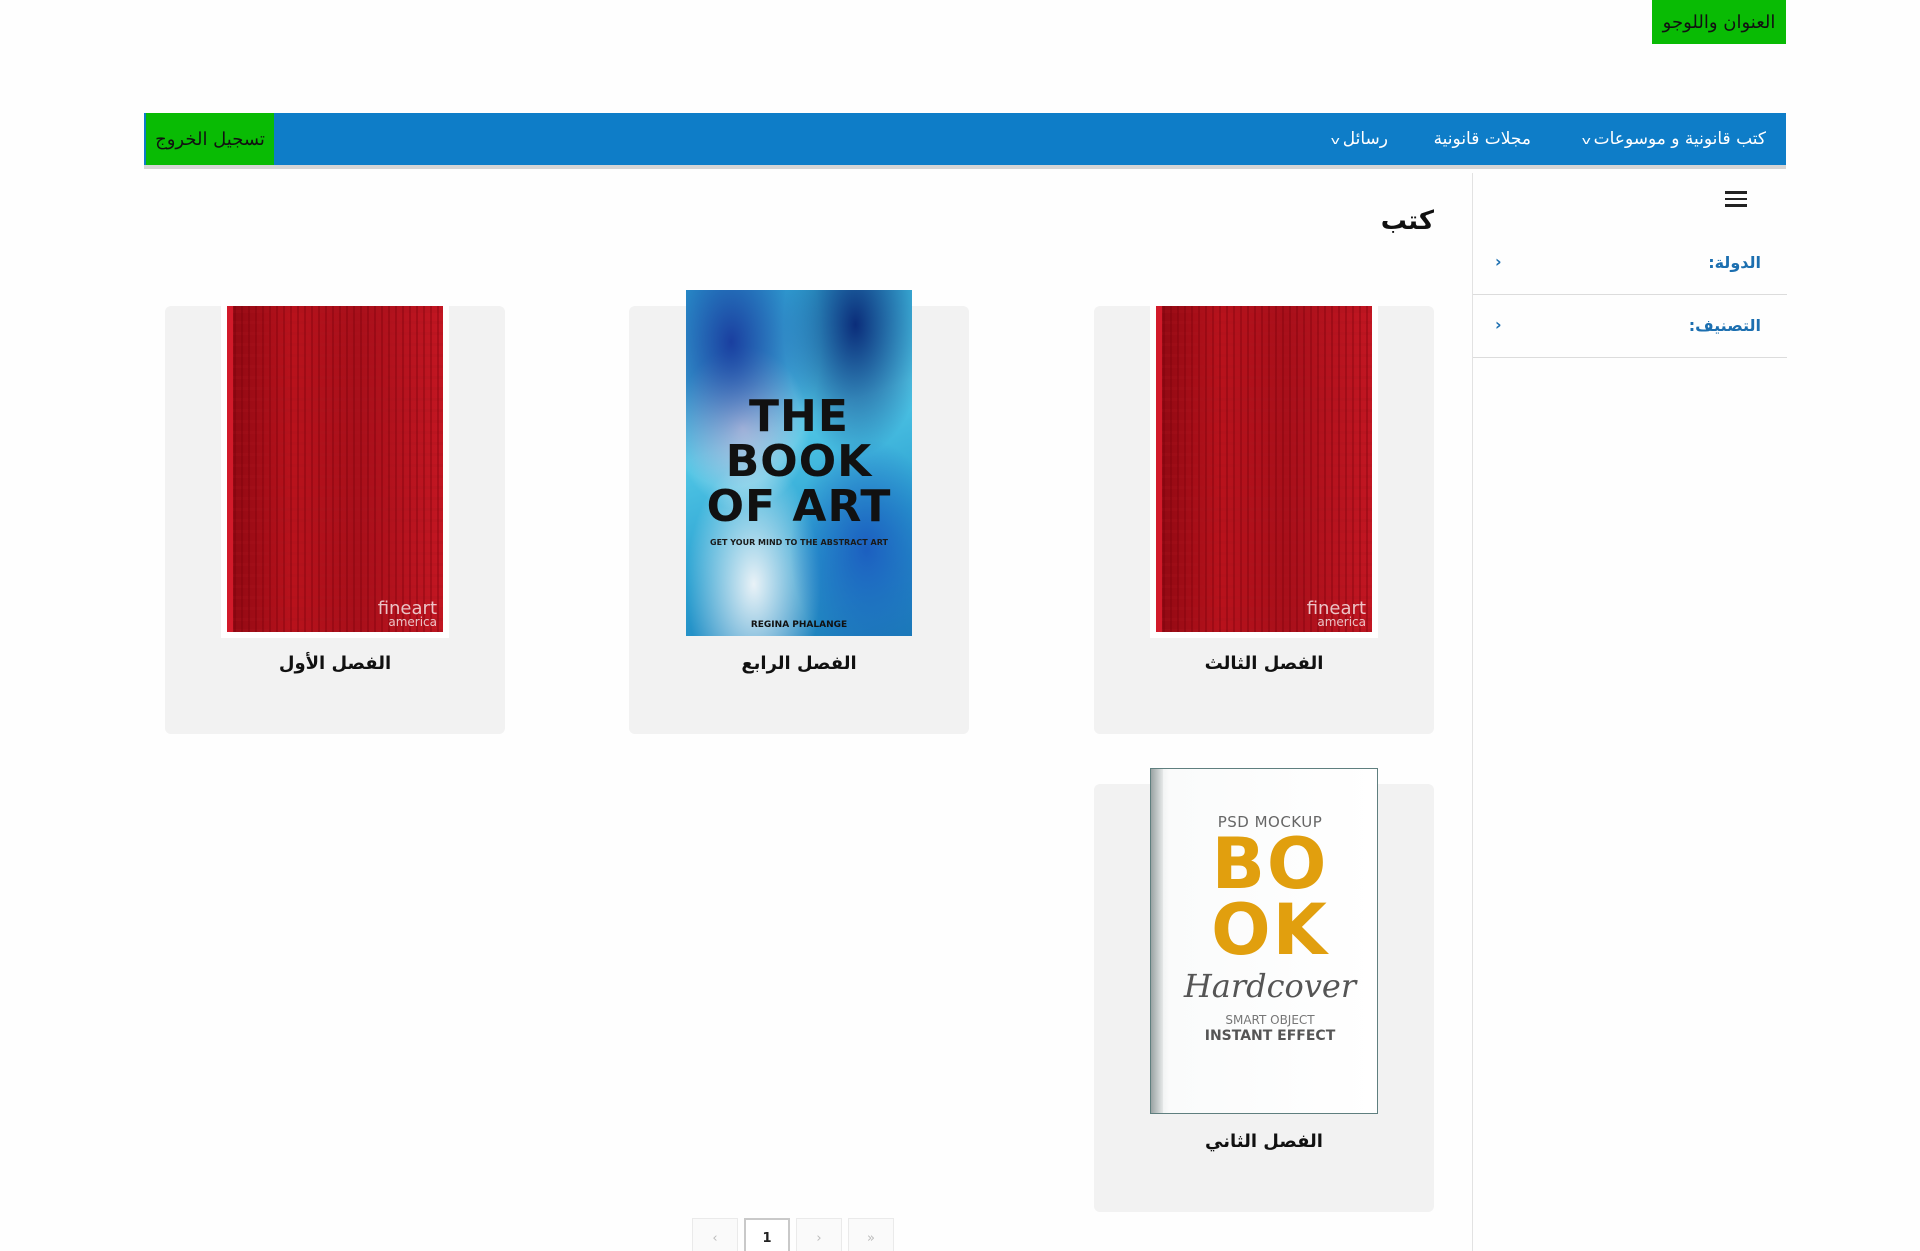 The height and width of the screenshot is (1251, 1920). I want to click on cover-text: INSTANT EFFECT, so click(1270, 1036).